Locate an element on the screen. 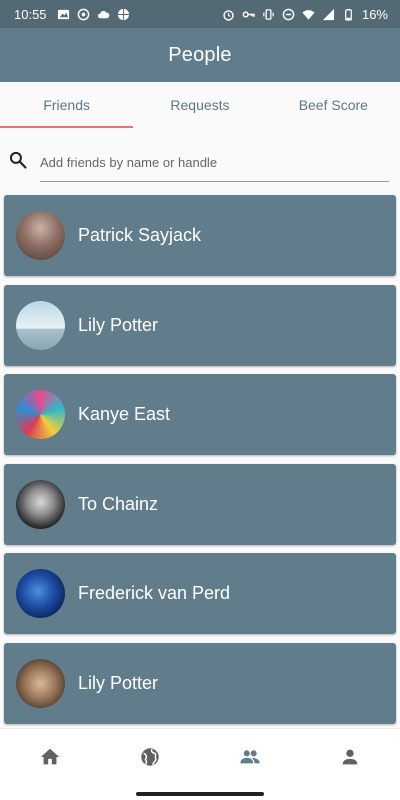 This screenshot has width=400, height=800. vibrate-icon is located at coordinates (268, 14).